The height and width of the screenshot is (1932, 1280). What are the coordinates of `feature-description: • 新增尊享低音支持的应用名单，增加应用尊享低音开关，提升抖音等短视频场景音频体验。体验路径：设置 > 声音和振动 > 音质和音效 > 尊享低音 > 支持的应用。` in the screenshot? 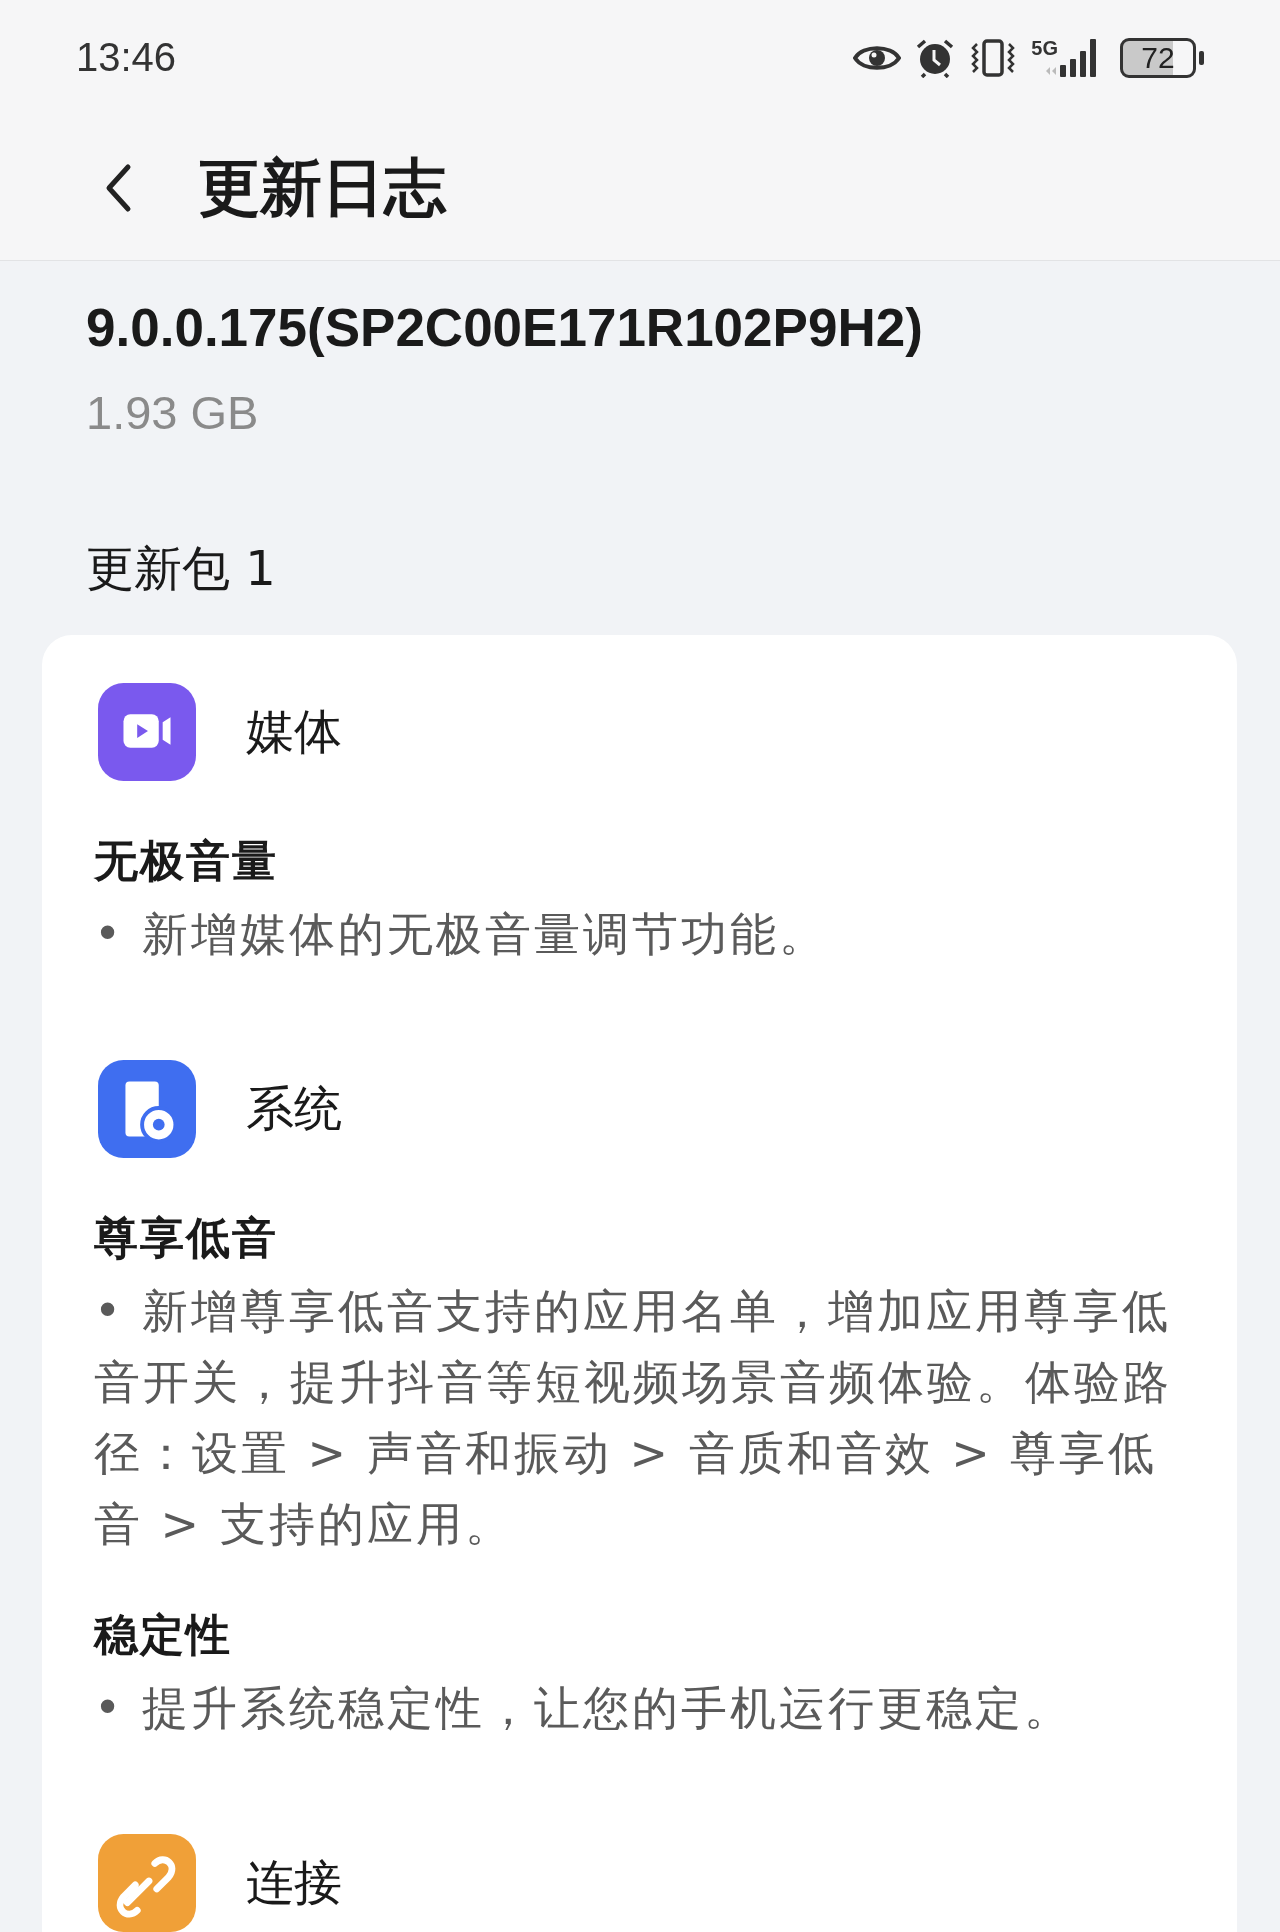 It's located at (633, 1418).